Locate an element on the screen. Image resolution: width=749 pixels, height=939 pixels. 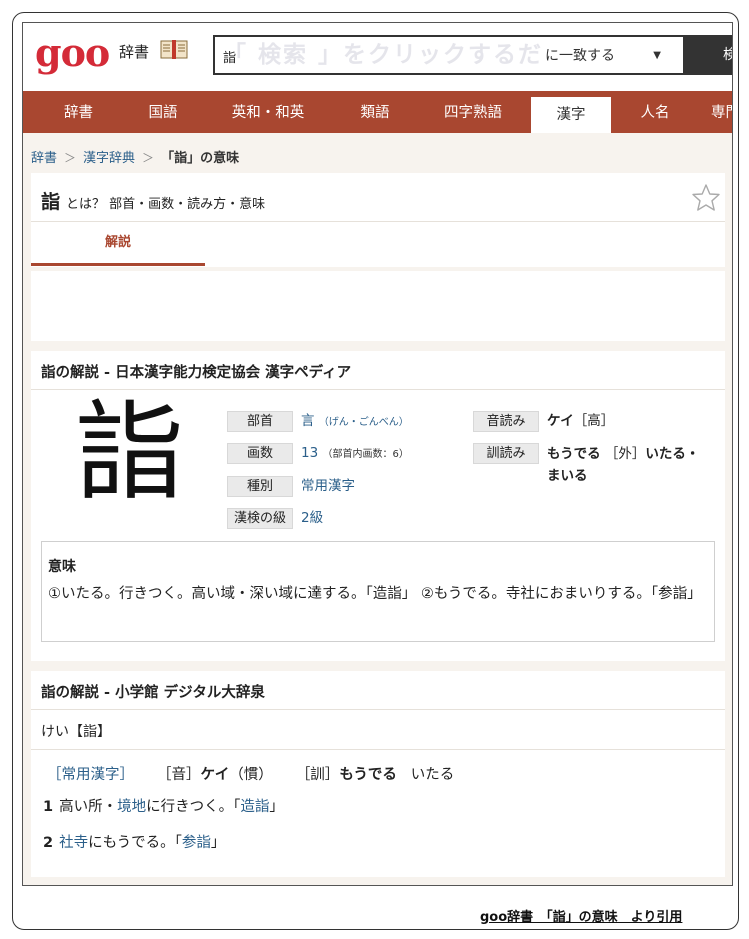
search-box: 「 検索 」をクリックするだけ に一致する ▼ is located at coordinates (449, 55).